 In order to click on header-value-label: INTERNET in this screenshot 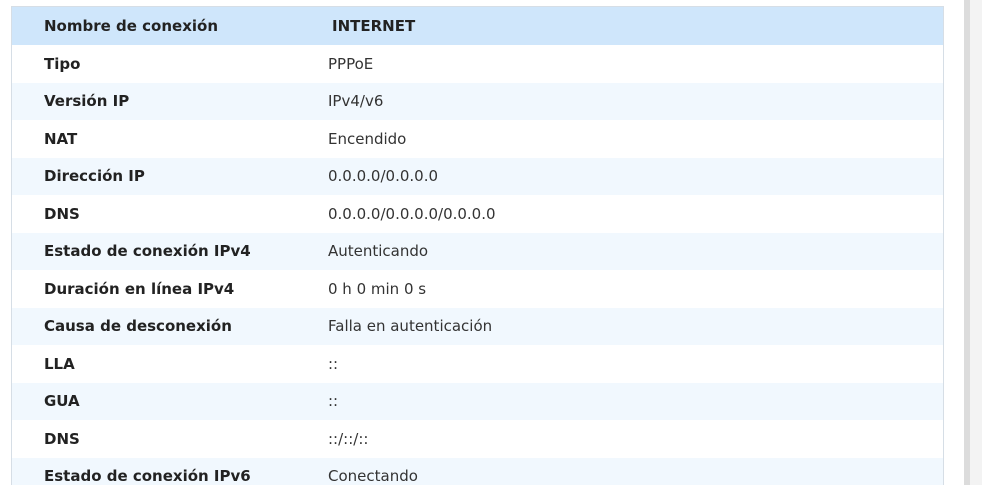, I will do `click(374, 26)`.